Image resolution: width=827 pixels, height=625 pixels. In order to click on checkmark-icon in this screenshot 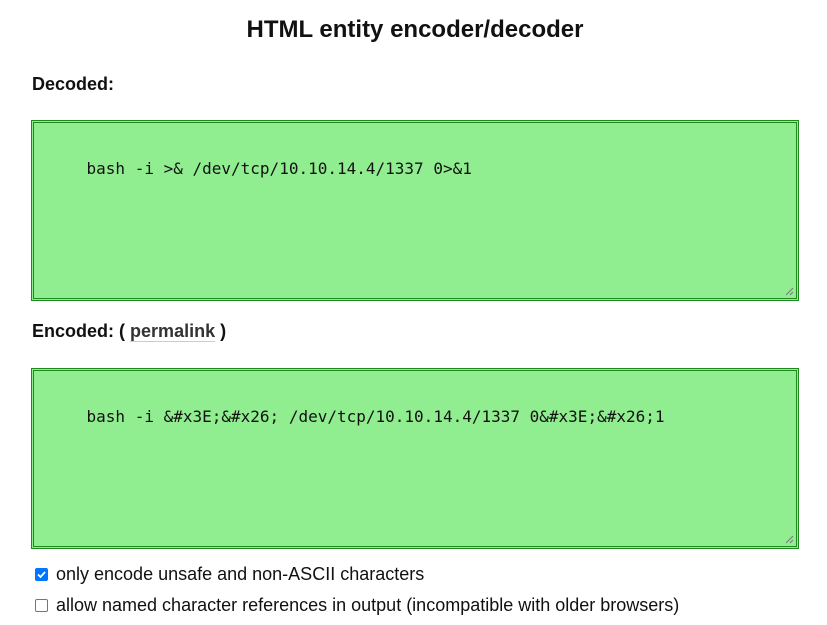, I will do `click(41, 575)`.